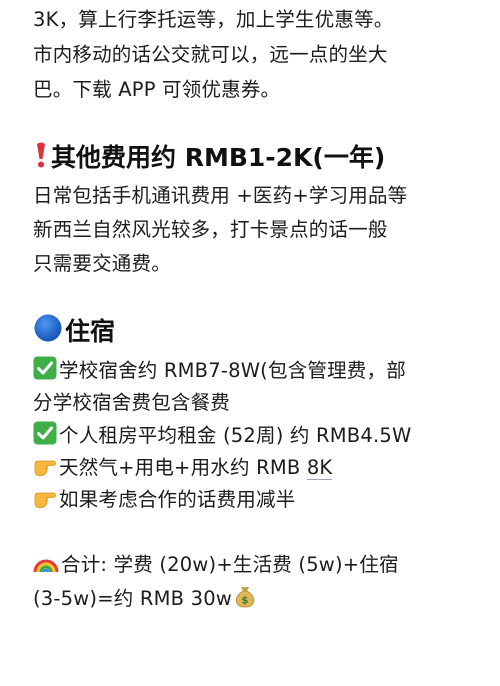 The height and width of the screenshot is (686, 500). Describe the element at coordinates (218, 157) in the screenshot. I see `other-costs-heading-text: 其他费用约 RMB1-2K(一年)` at that location.